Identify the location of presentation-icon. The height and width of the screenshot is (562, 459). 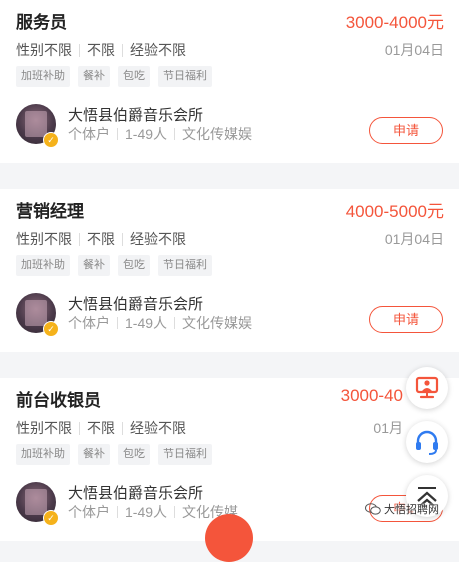
(427, 387).